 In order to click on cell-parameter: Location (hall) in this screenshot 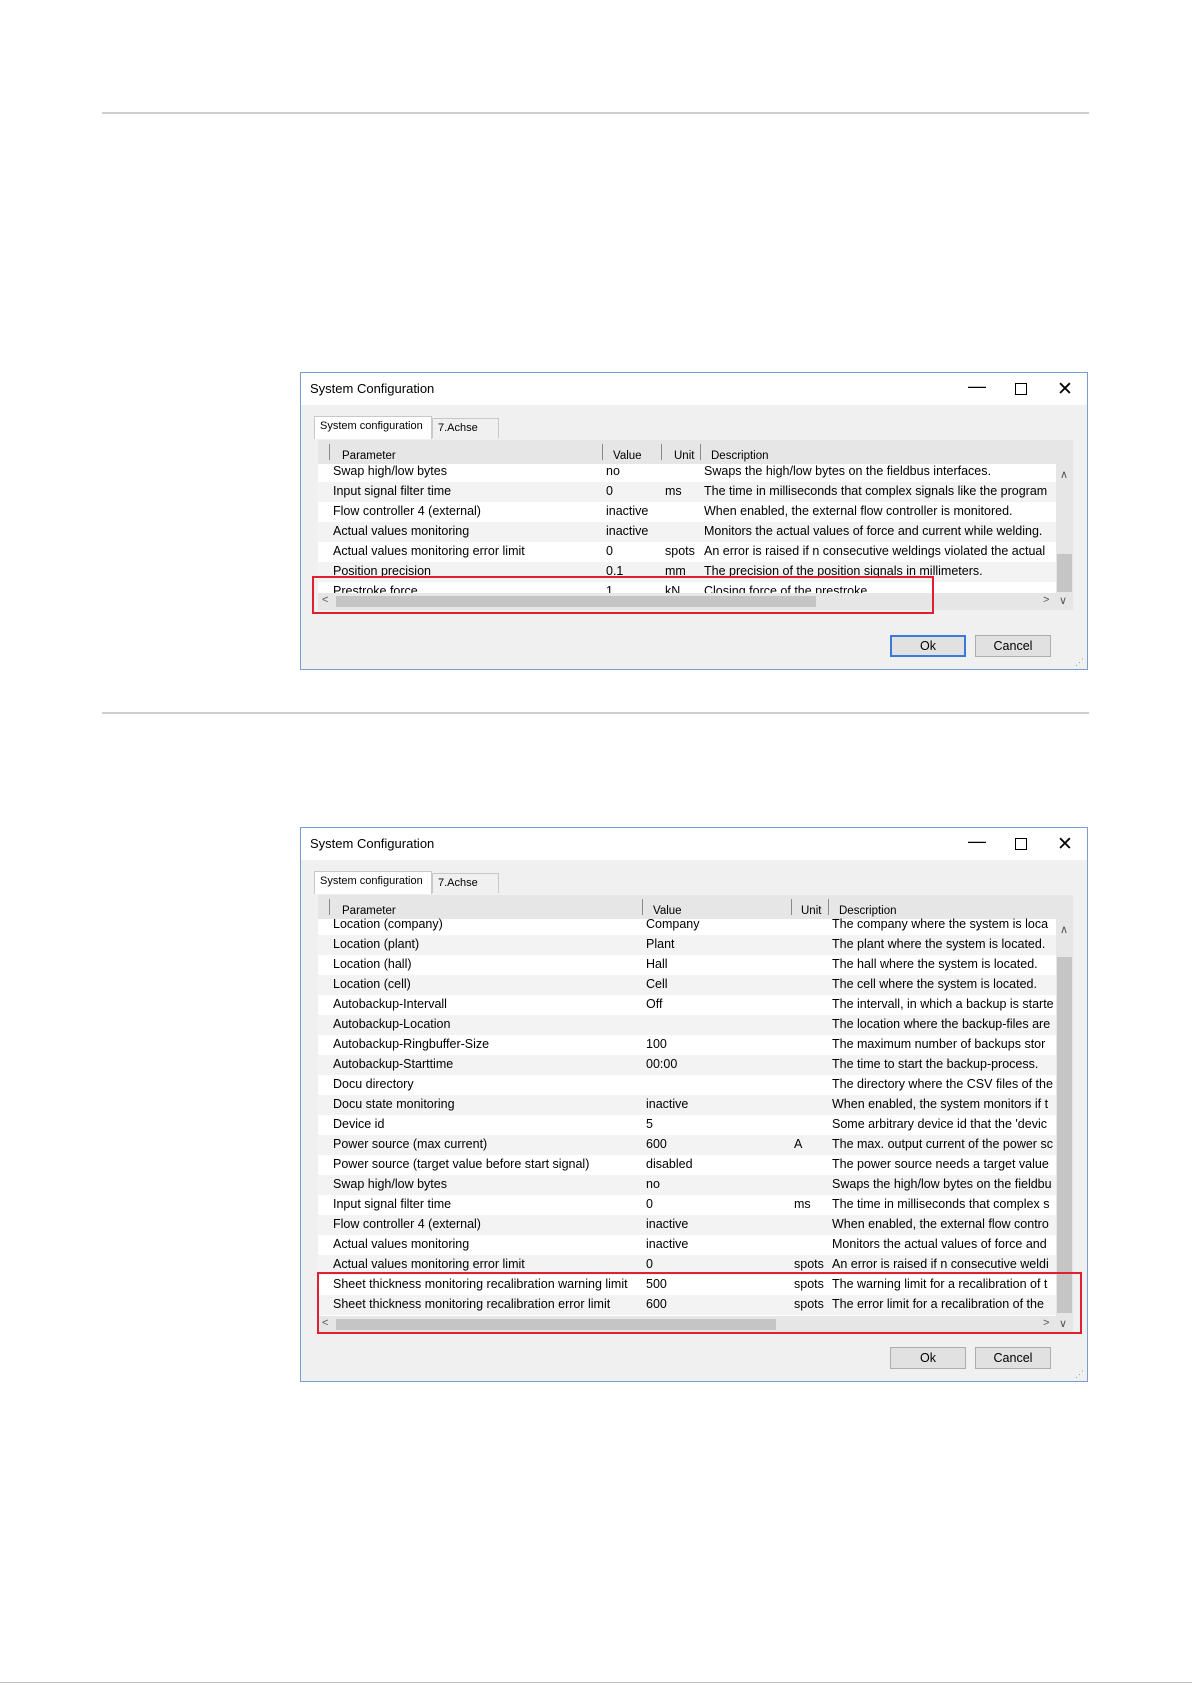, I will do `click(488, 964)`.